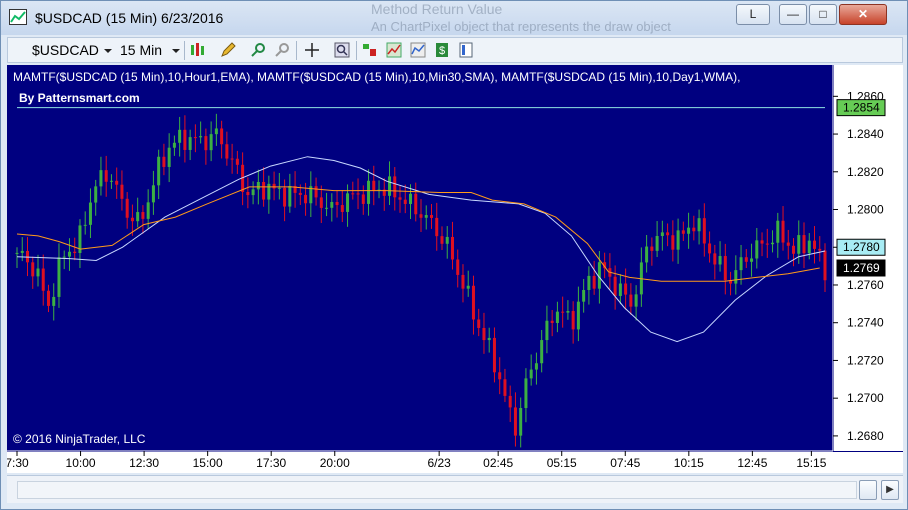 Image resolution: width=908 pixels, height=510 pixels. I want to click on horizontal-scrollbar: ▶, so click(455, 489).